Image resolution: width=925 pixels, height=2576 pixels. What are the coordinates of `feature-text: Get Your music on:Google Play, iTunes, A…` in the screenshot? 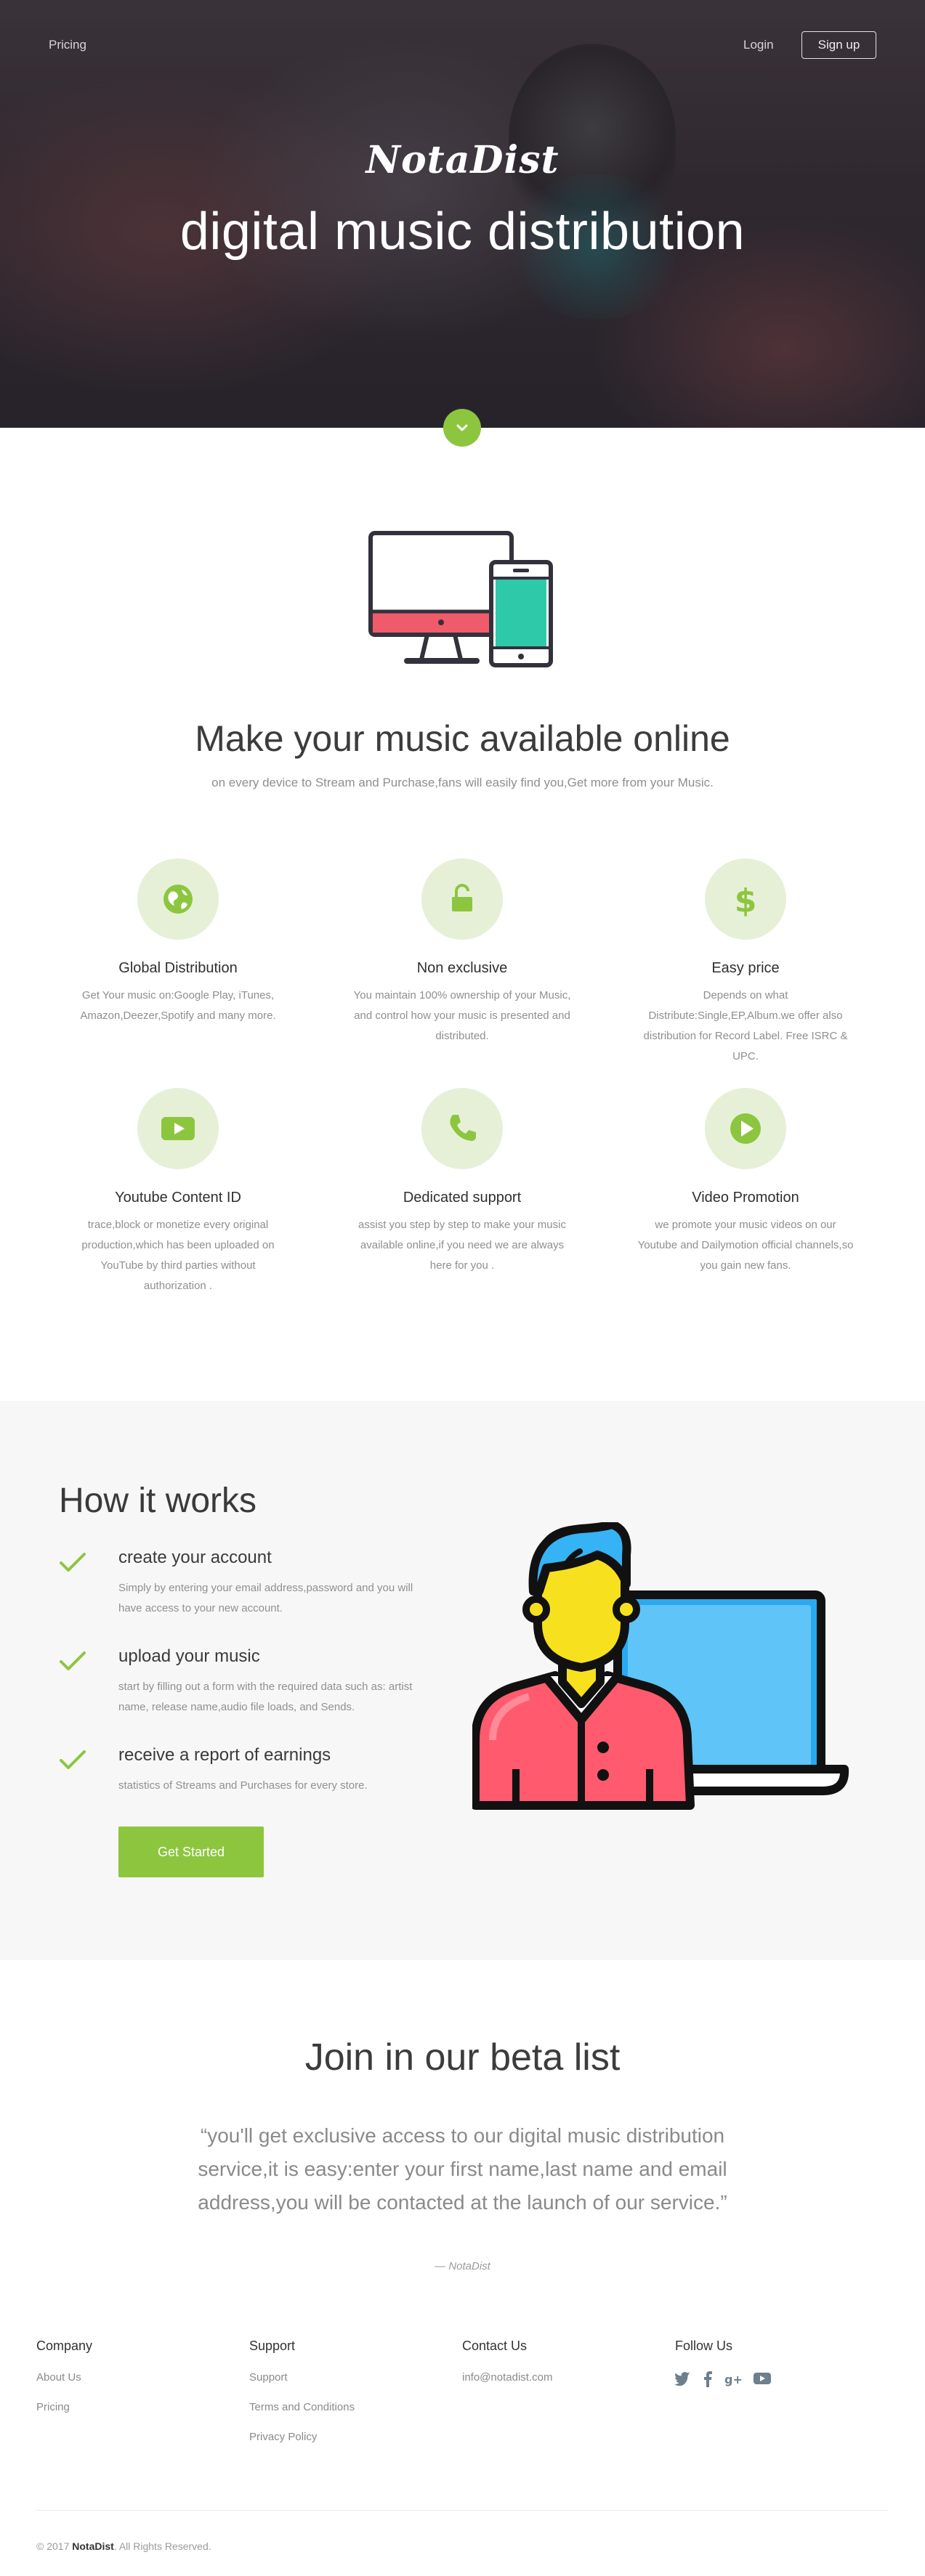 It's located at (178, 1006).